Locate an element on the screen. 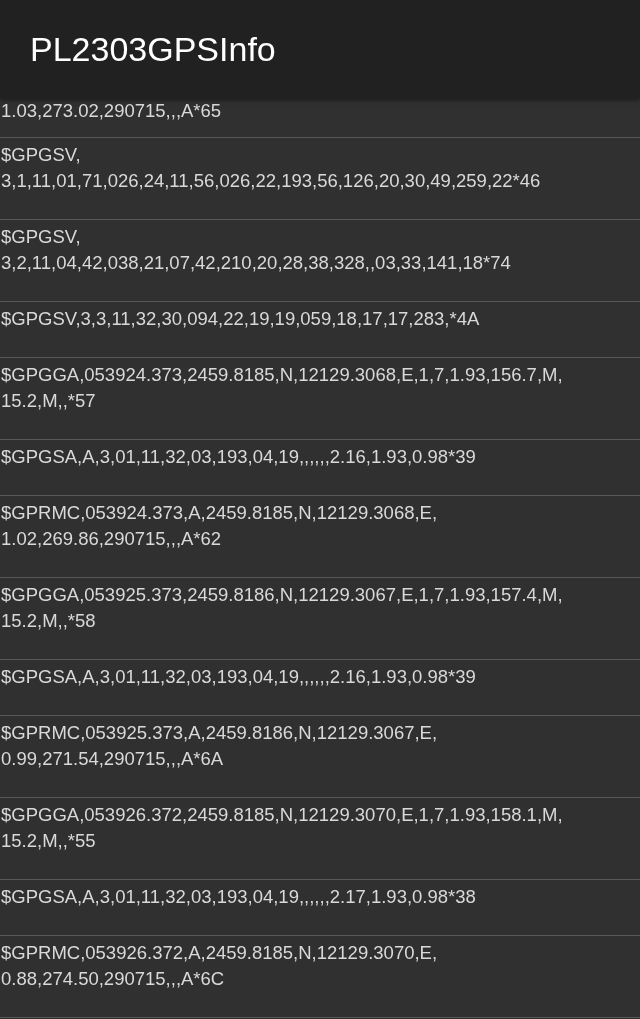  nmea-sentence: $GPGGA,053926.372,2459.8185,N,12129.3070,E,1,7,1.93,158.1,M, 15.2,M,,*55 is located at coordinates (282, 828).